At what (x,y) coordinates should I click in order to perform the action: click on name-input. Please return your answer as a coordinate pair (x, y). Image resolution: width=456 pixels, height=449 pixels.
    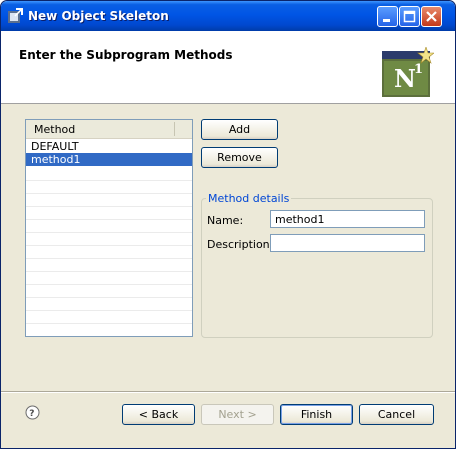
    Looking at the image, I should click on (347, 219).